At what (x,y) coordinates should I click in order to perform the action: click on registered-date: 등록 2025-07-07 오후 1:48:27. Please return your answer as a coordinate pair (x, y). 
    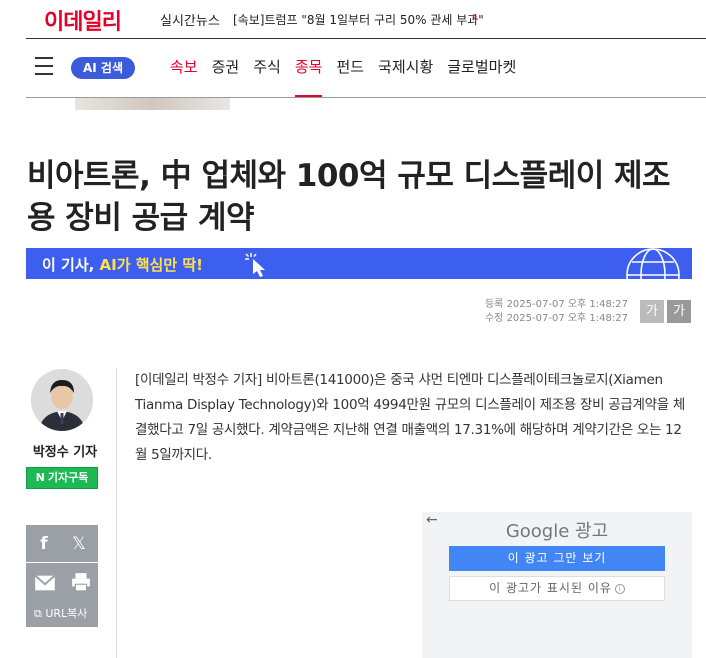
    Looking at the image, I should click on (556, 304).